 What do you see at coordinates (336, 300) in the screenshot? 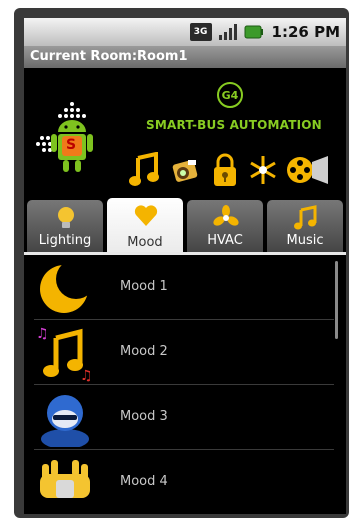
I see `list-scrollbar` at bounding box center [336, 300].